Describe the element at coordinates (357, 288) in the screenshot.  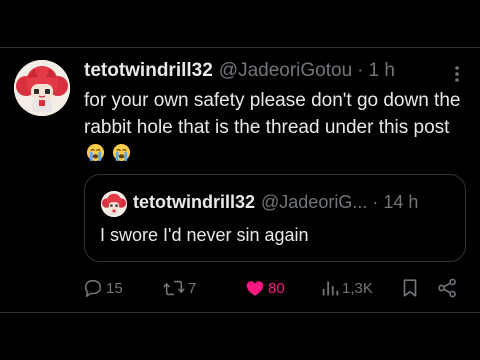
I see `views-count: 1,3K` at that location.